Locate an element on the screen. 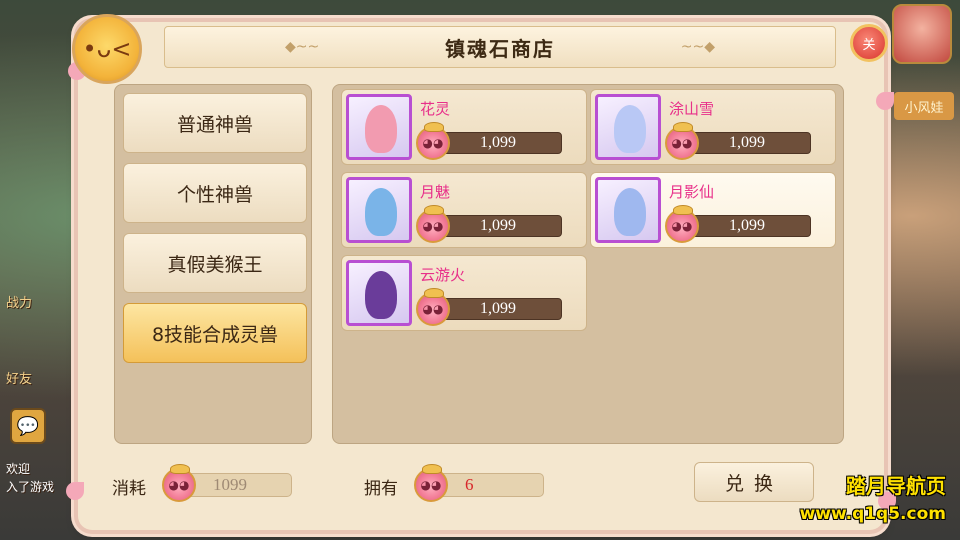 Image resolution: width=960 pixels, height=540 pixels. title-bar: ◆~~ 镇魂石商店 ~~◆ is located at coordinates (500, 47).